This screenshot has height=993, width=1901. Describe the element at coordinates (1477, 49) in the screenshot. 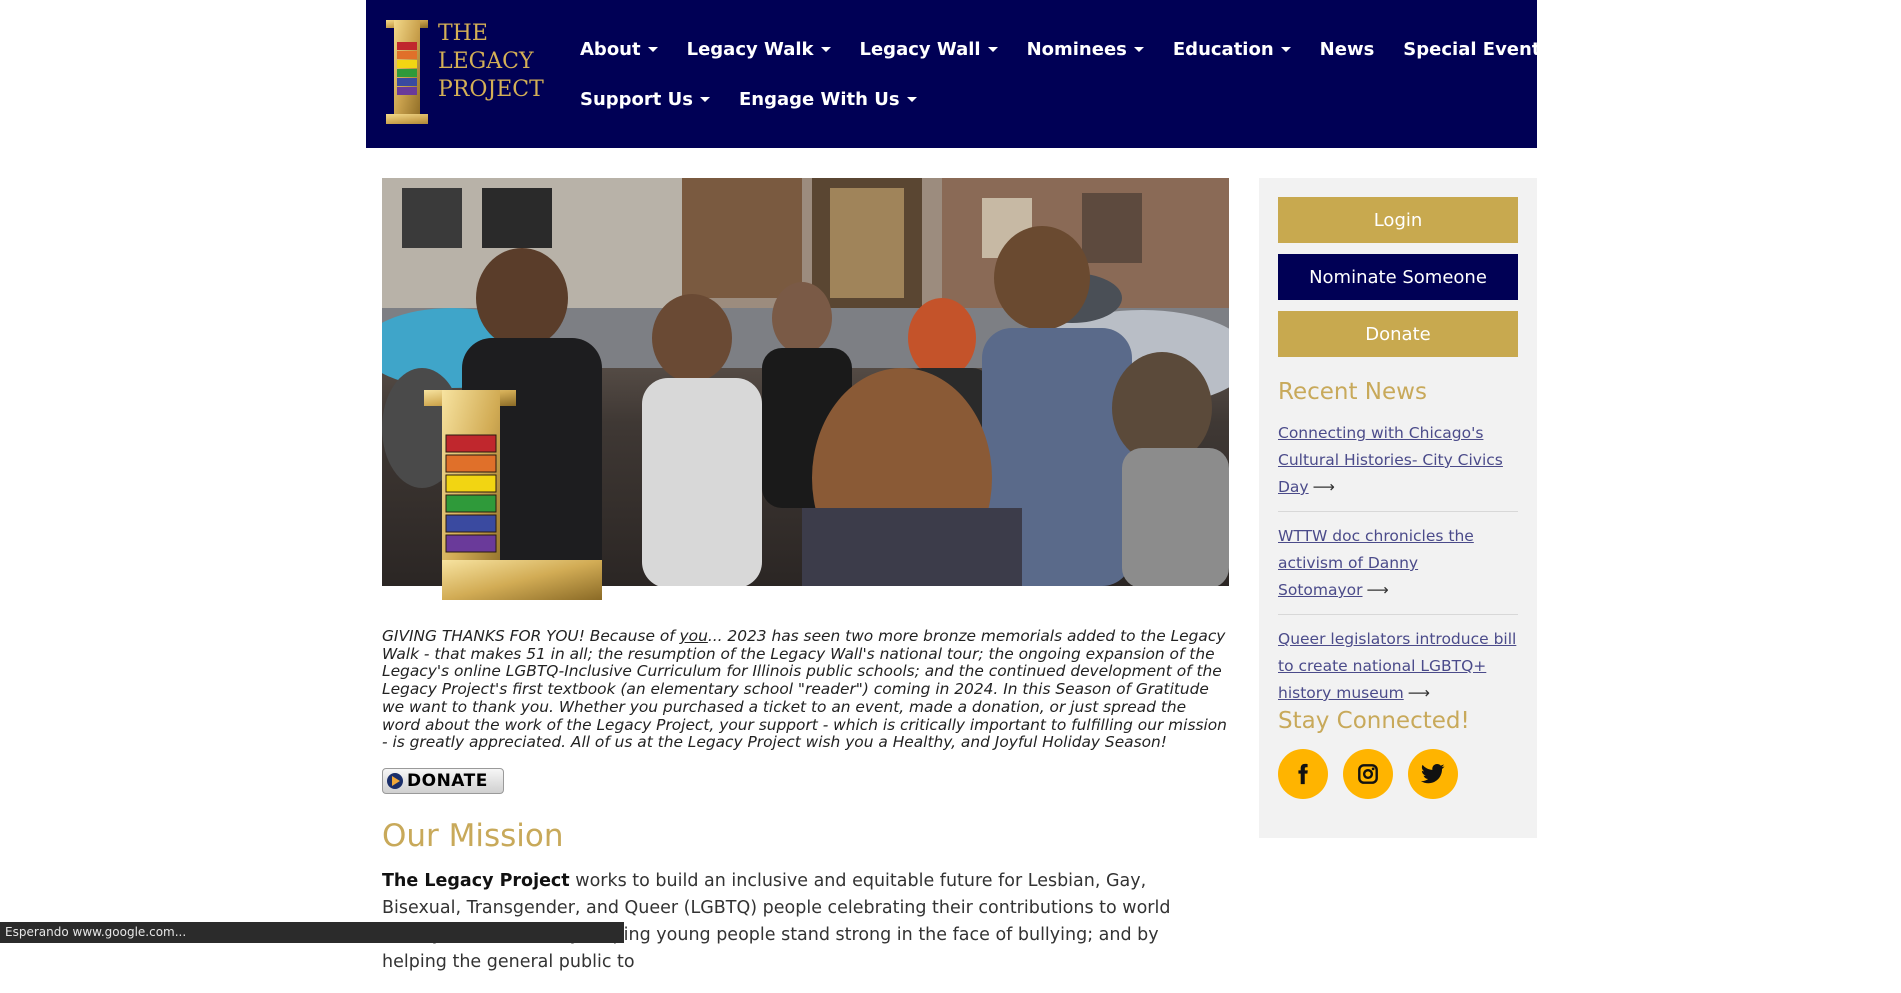

I see `nav-special-events: Special Events` at that location.